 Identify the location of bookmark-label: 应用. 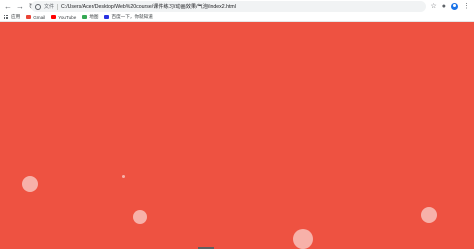
(16, 16).